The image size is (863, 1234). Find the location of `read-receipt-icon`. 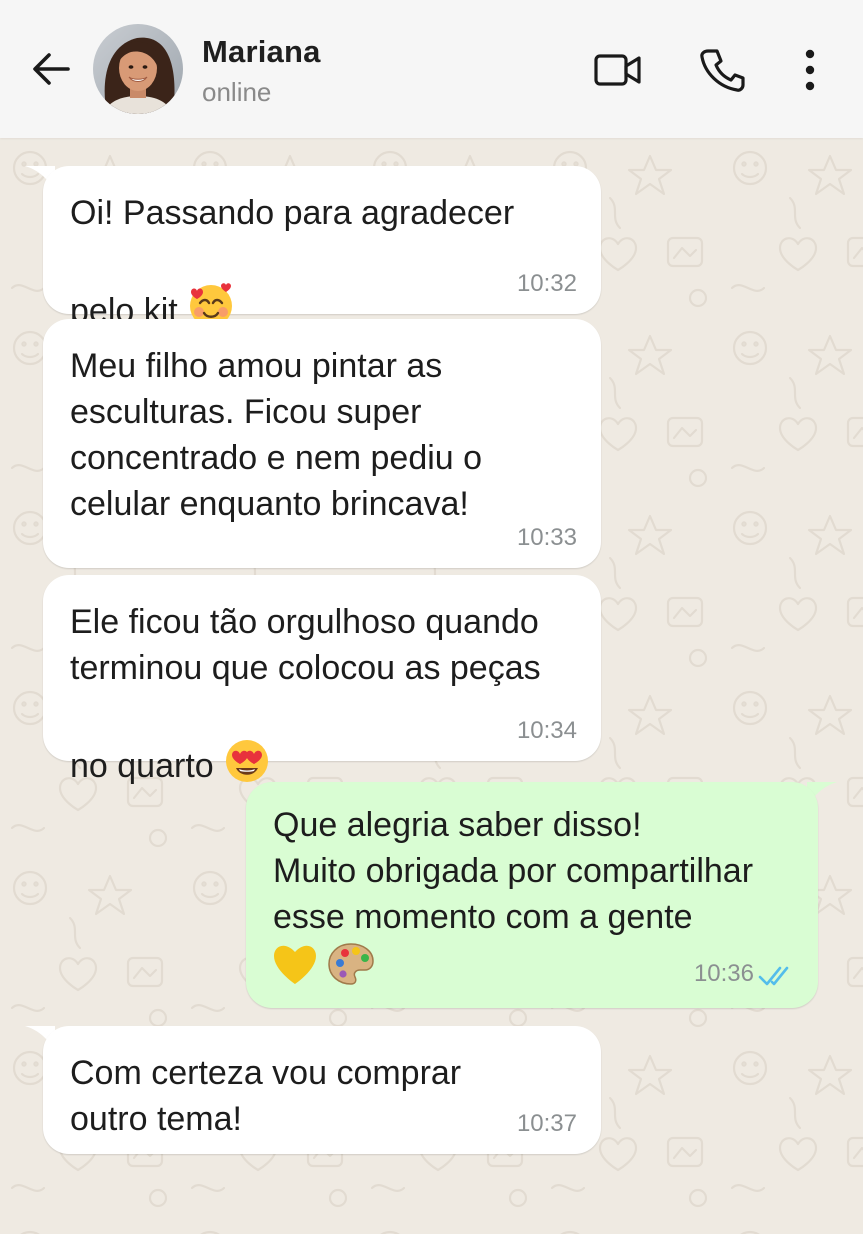

read-receipt-icon is located at coordinates (773, 976).